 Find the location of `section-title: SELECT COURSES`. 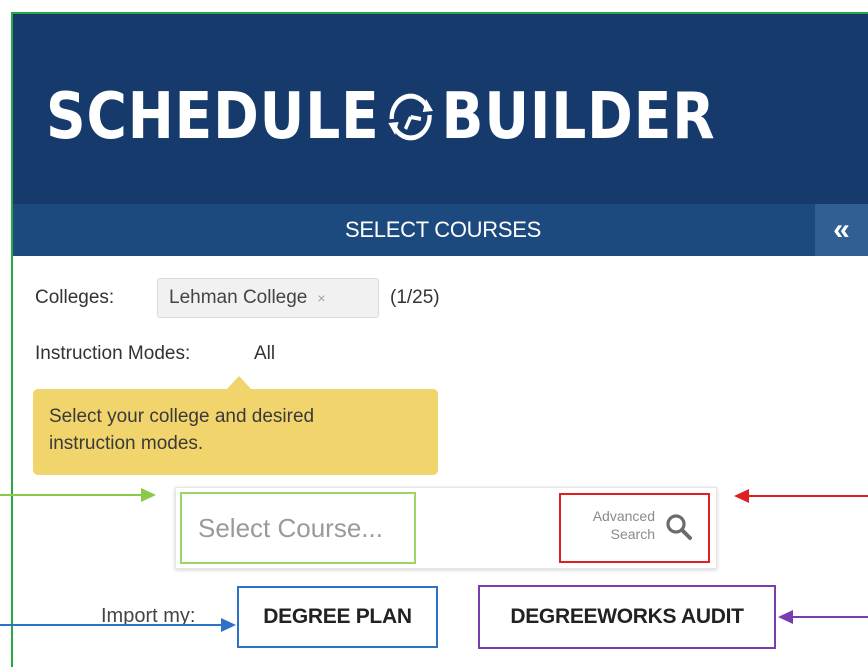

section-title: SELECT COURSES is located at coordinates (443, 229).